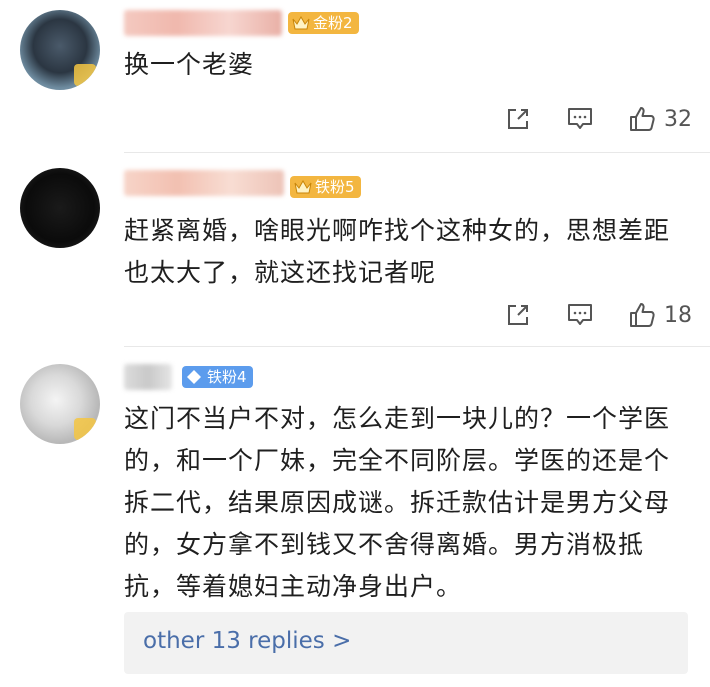 The height and width of the screenshot is (687, 710). Describe the element at coordinates (678, 315) in the screenshot. I see `like-count: 18` at that location.